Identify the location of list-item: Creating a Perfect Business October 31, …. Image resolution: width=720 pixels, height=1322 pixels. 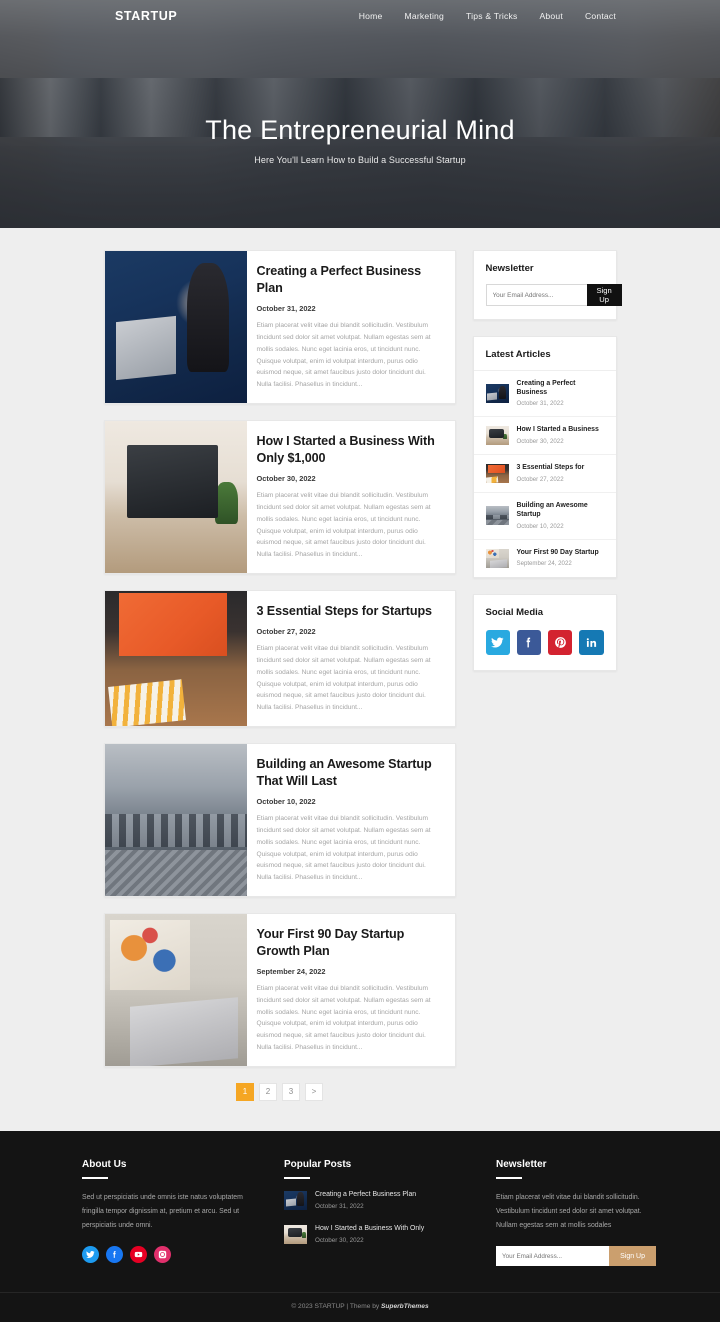
(544, 394).